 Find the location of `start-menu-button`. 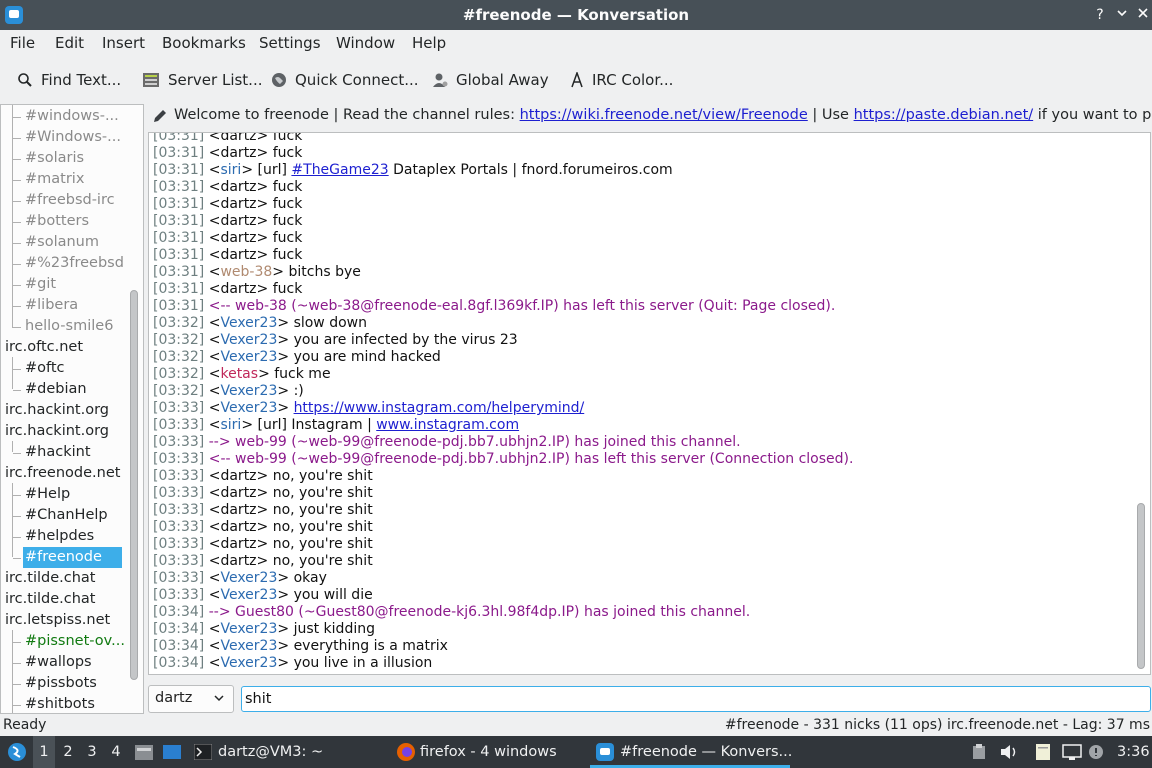

start-menu-button is located at coordinates (17, 752).